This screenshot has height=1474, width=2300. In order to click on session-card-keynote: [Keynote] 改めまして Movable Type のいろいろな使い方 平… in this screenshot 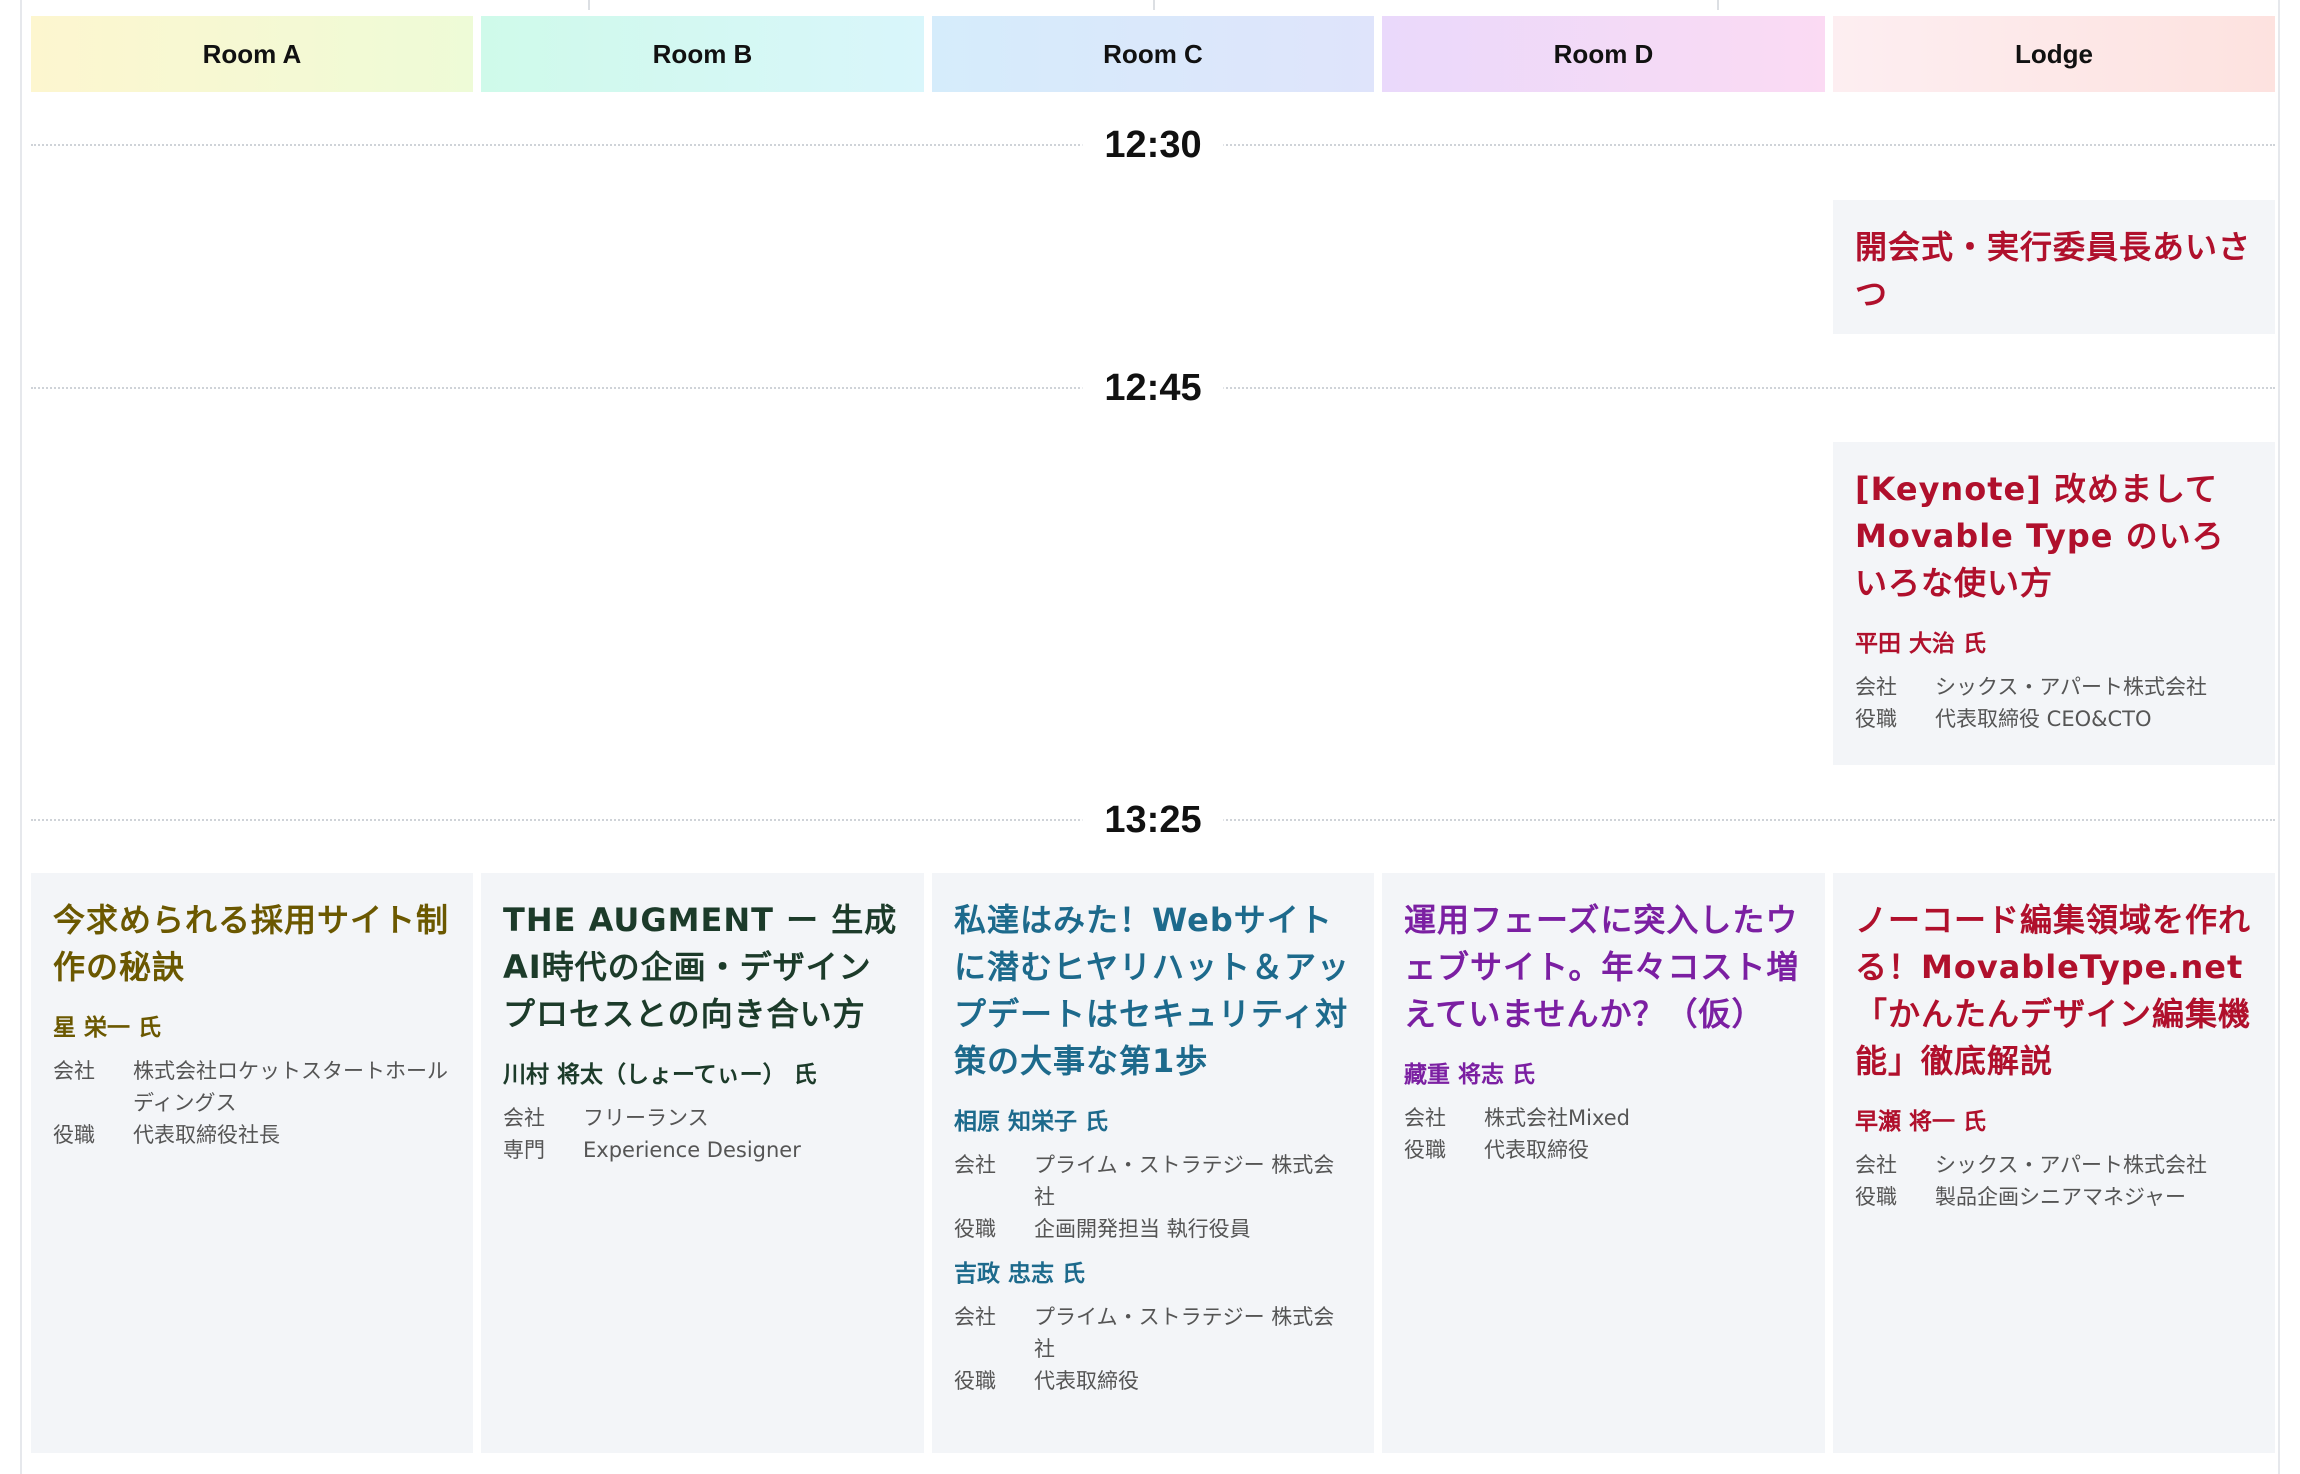, I will do `click(2054, 603)`.